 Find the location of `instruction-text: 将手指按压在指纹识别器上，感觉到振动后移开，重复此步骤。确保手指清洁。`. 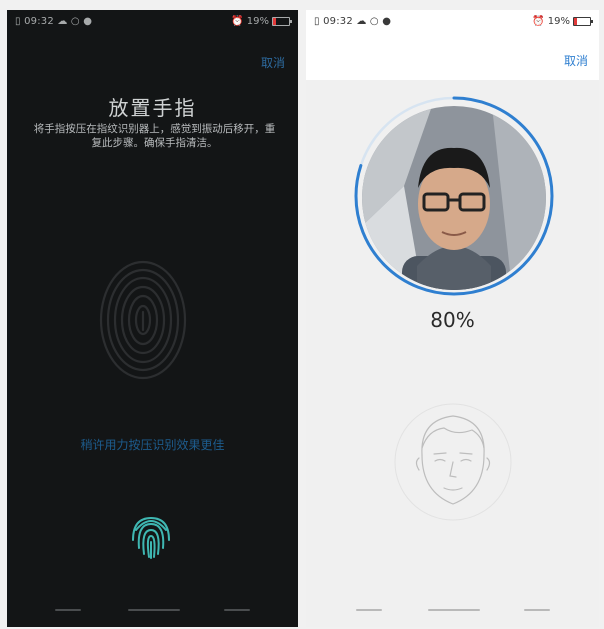

instruction-text: 将手指按压在指纹识别器上，感觉到振动后移开，重复此步骤。确保手指清洁。 is located at coordinates (154, 136).